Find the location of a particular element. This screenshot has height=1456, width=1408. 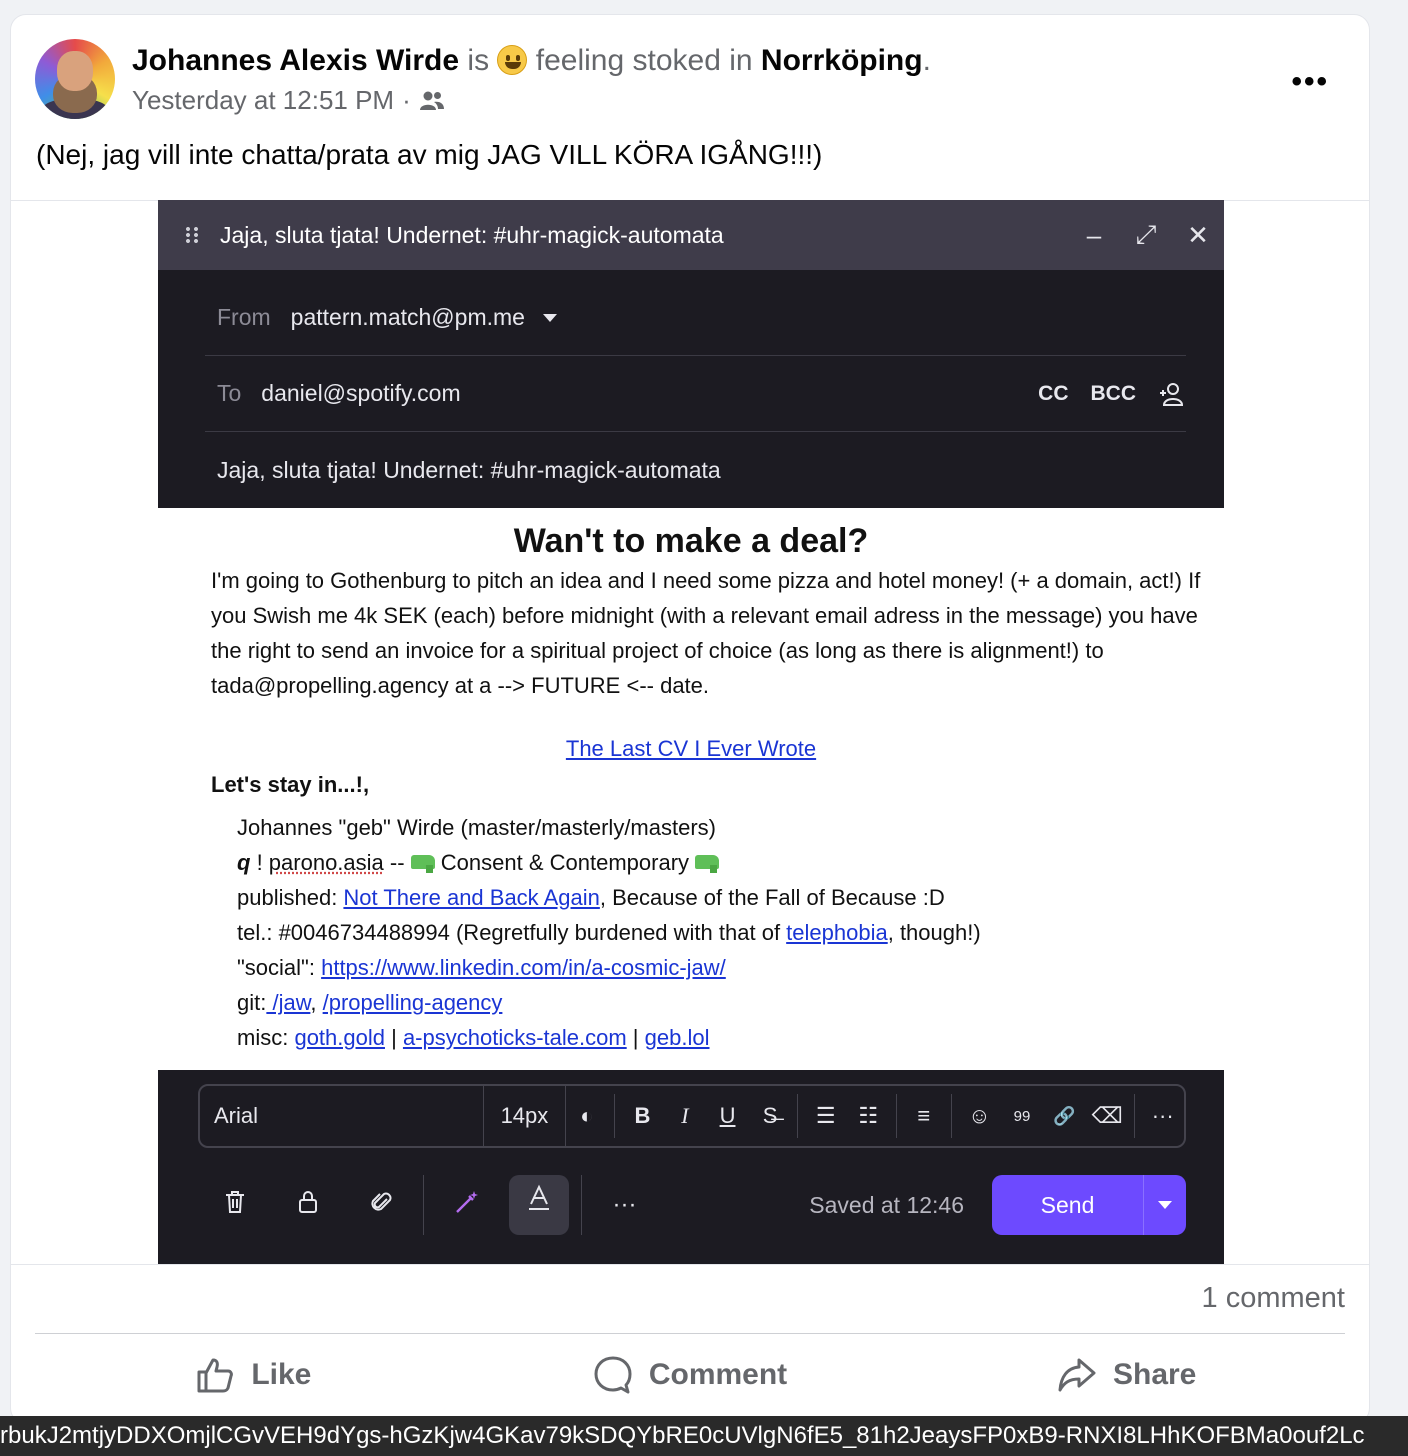

editor-toolbar: Arial 14px ◐ B I U S̶ ☰ ☷ ≡ ☺ 99 🔗 ⌫ ··· is located at coordinates (691, 1167).